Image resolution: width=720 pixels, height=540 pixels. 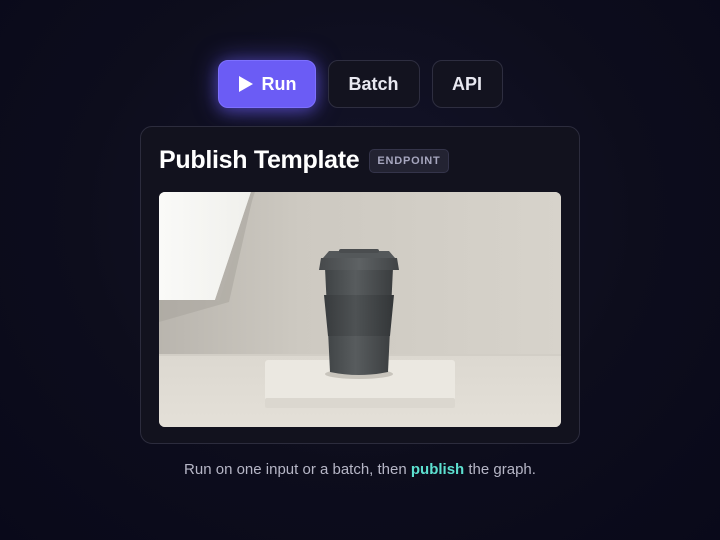 I want to click on run-button: Run, so click(x=266, y=84).